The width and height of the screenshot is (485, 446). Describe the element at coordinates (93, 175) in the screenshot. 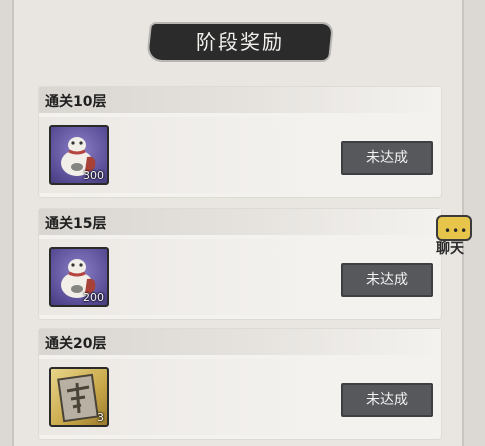

I see `item-count: 300` at that location.